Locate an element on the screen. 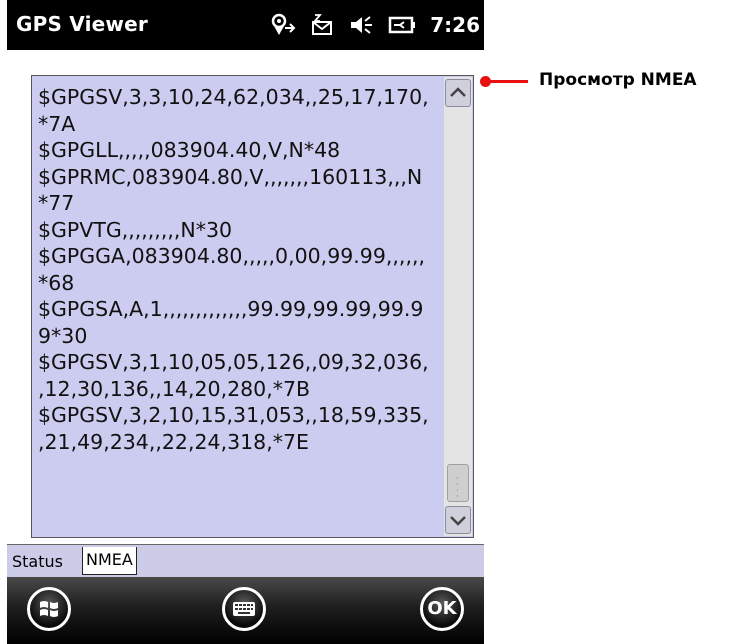 This screenshot has height=644, width=737. keyboard-icon is located at coordinates (244, 609).